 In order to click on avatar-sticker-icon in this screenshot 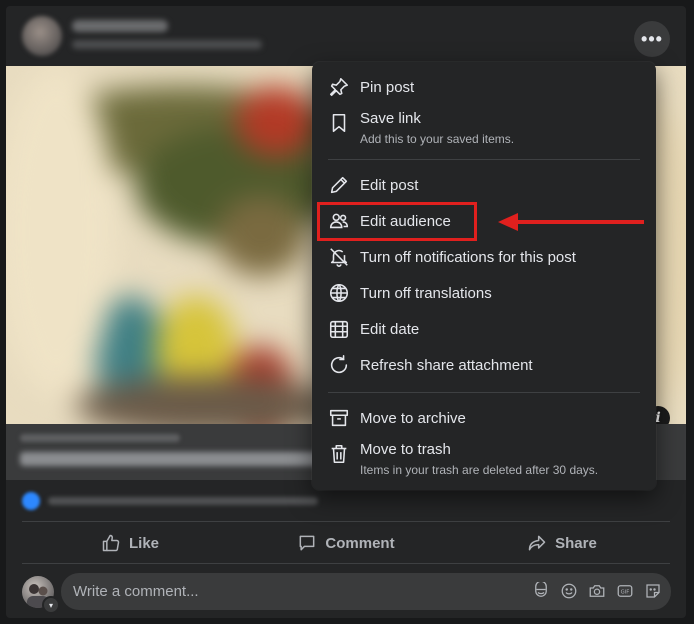, I will do `click(541, 591)`.